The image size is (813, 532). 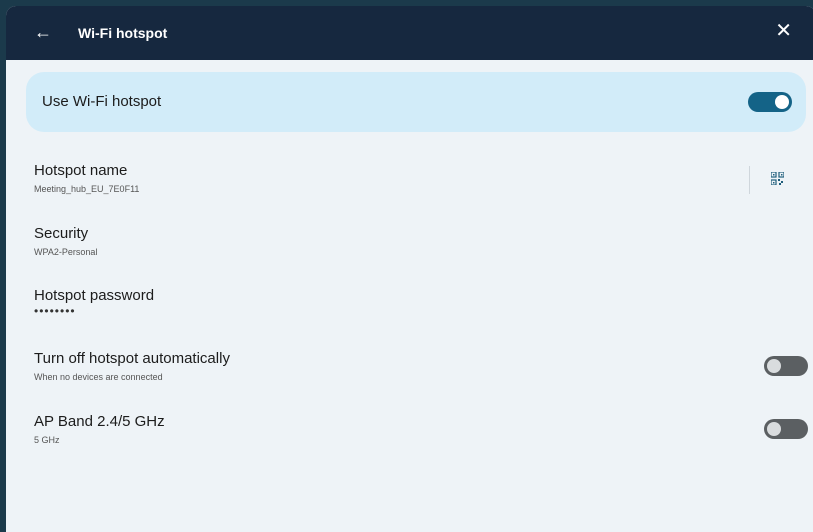 I want to click on page-title: Wi-Fi hotspot, so click(x=123, y=33).